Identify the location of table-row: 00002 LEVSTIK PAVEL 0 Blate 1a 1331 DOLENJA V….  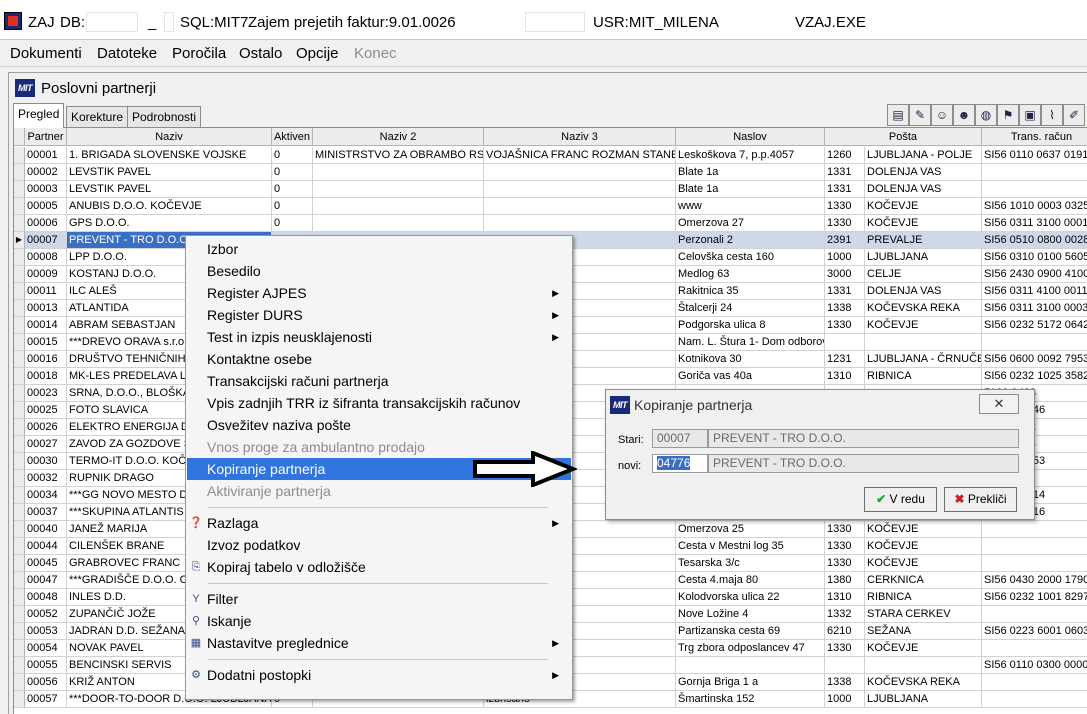
(550, 172).